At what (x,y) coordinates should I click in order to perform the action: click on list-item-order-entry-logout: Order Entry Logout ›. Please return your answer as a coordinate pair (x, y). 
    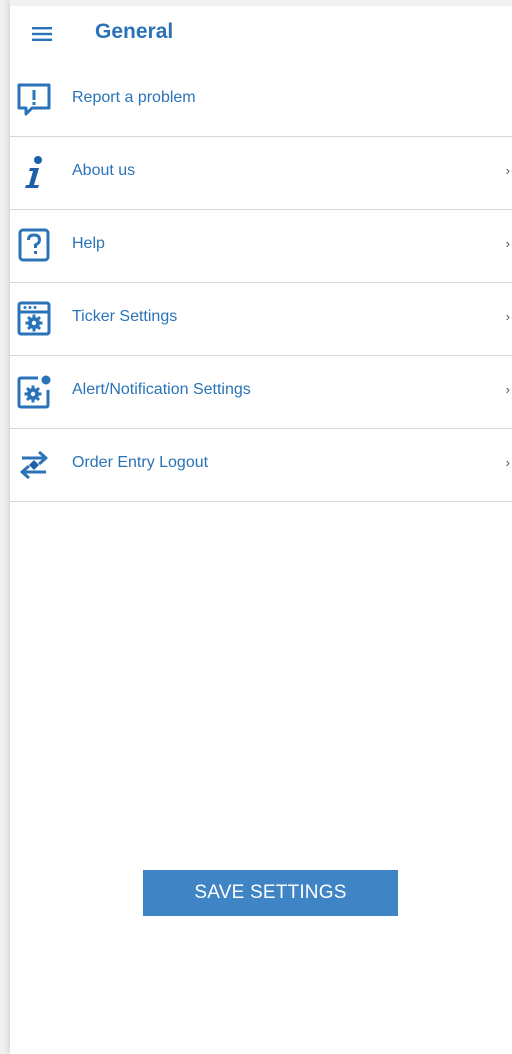
    Looking at the image, I should click on (261, 465).